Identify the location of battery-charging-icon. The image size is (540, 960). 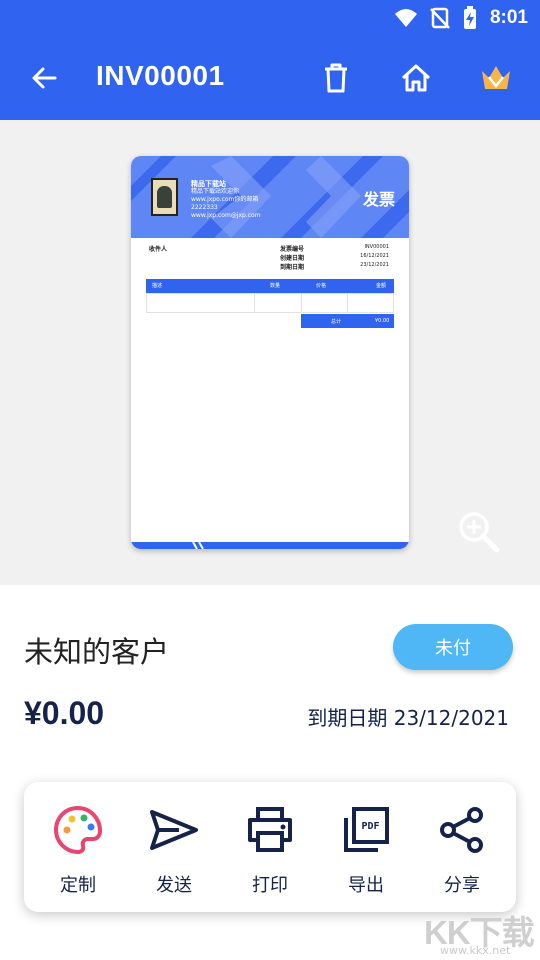
(469, 17).